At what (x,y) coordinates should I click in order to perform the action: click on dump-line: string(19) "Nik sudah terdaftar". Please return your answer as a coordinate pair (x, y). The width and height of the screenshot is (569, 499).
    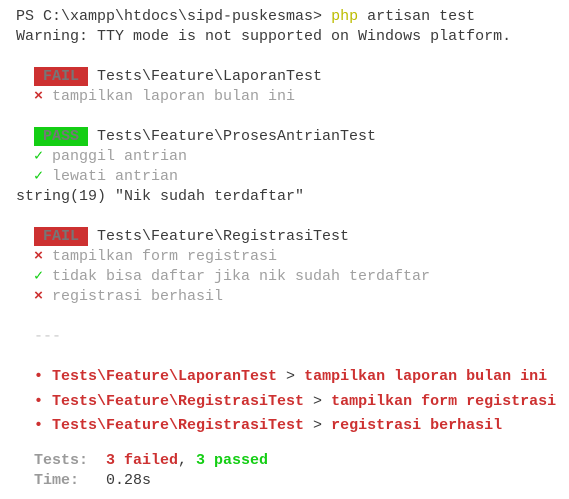
    Looking at the image, I should click on (160, 196).